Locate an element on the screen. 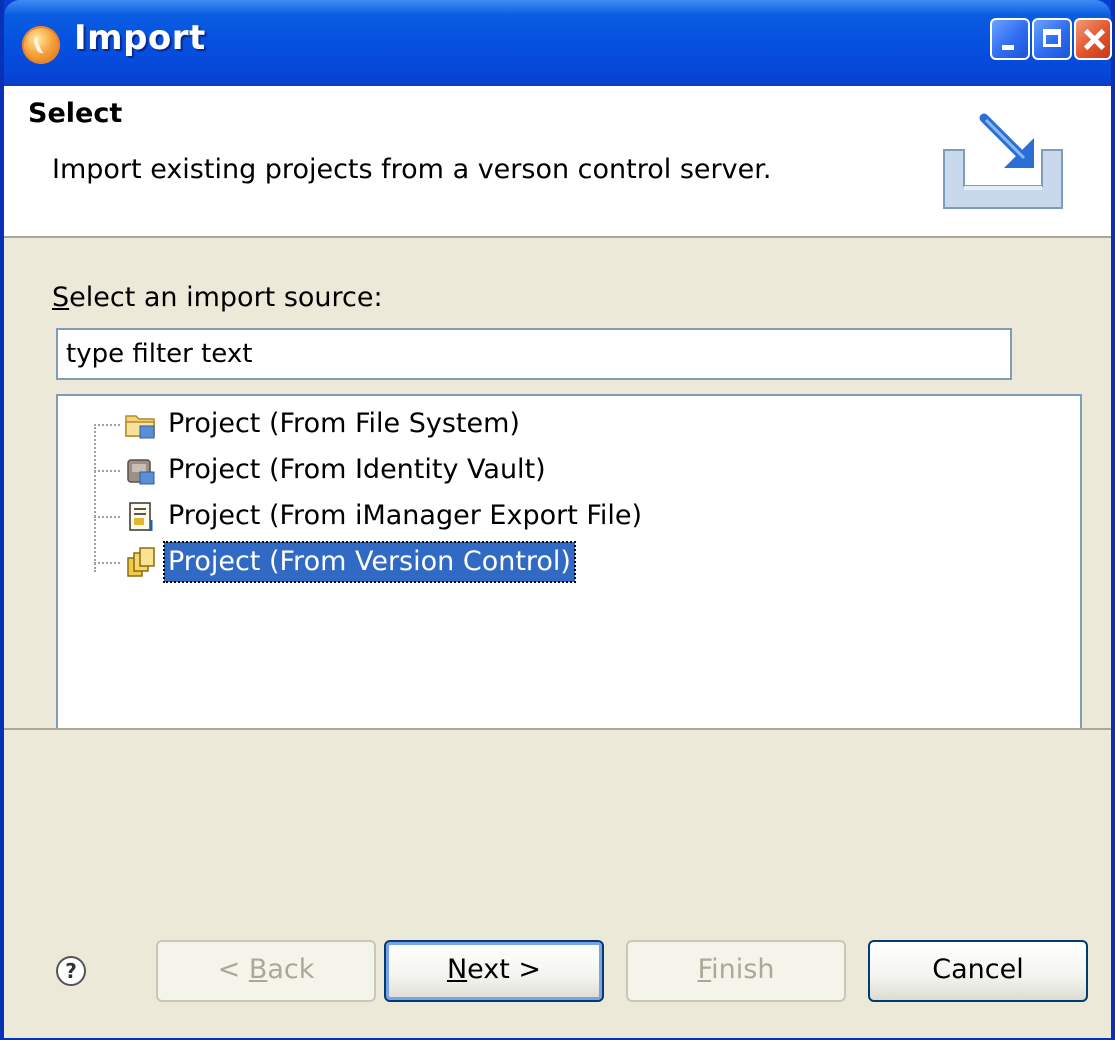  close-button is located at coordinates (1093, 39).